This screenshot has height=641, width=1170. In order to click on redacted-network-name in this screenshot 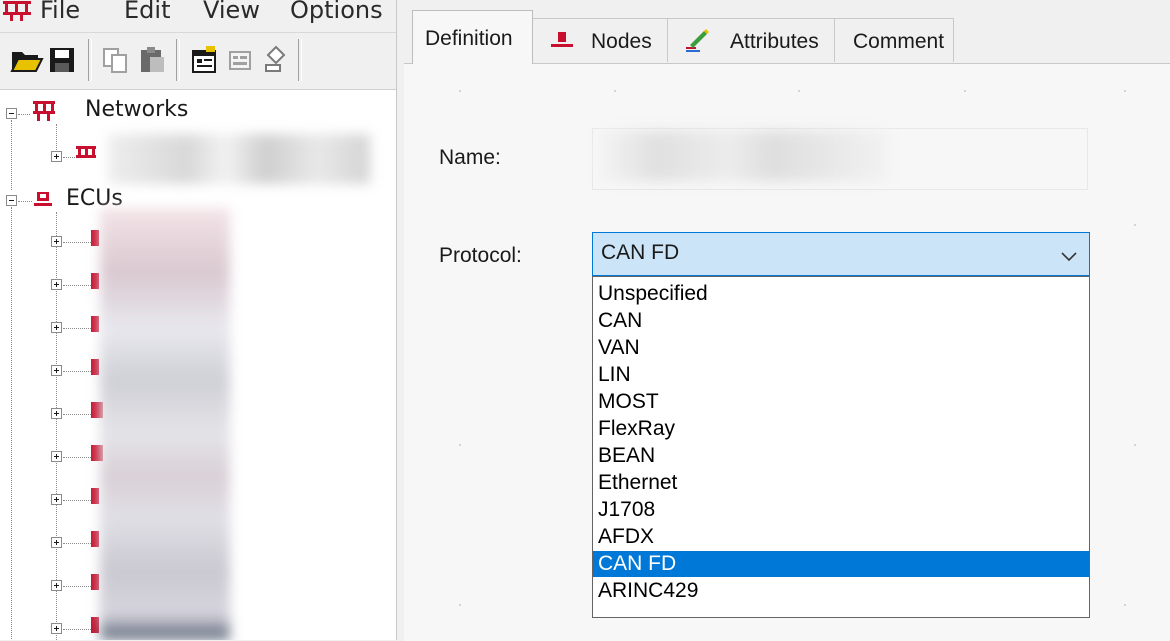, I will do `click(239, 159)`.